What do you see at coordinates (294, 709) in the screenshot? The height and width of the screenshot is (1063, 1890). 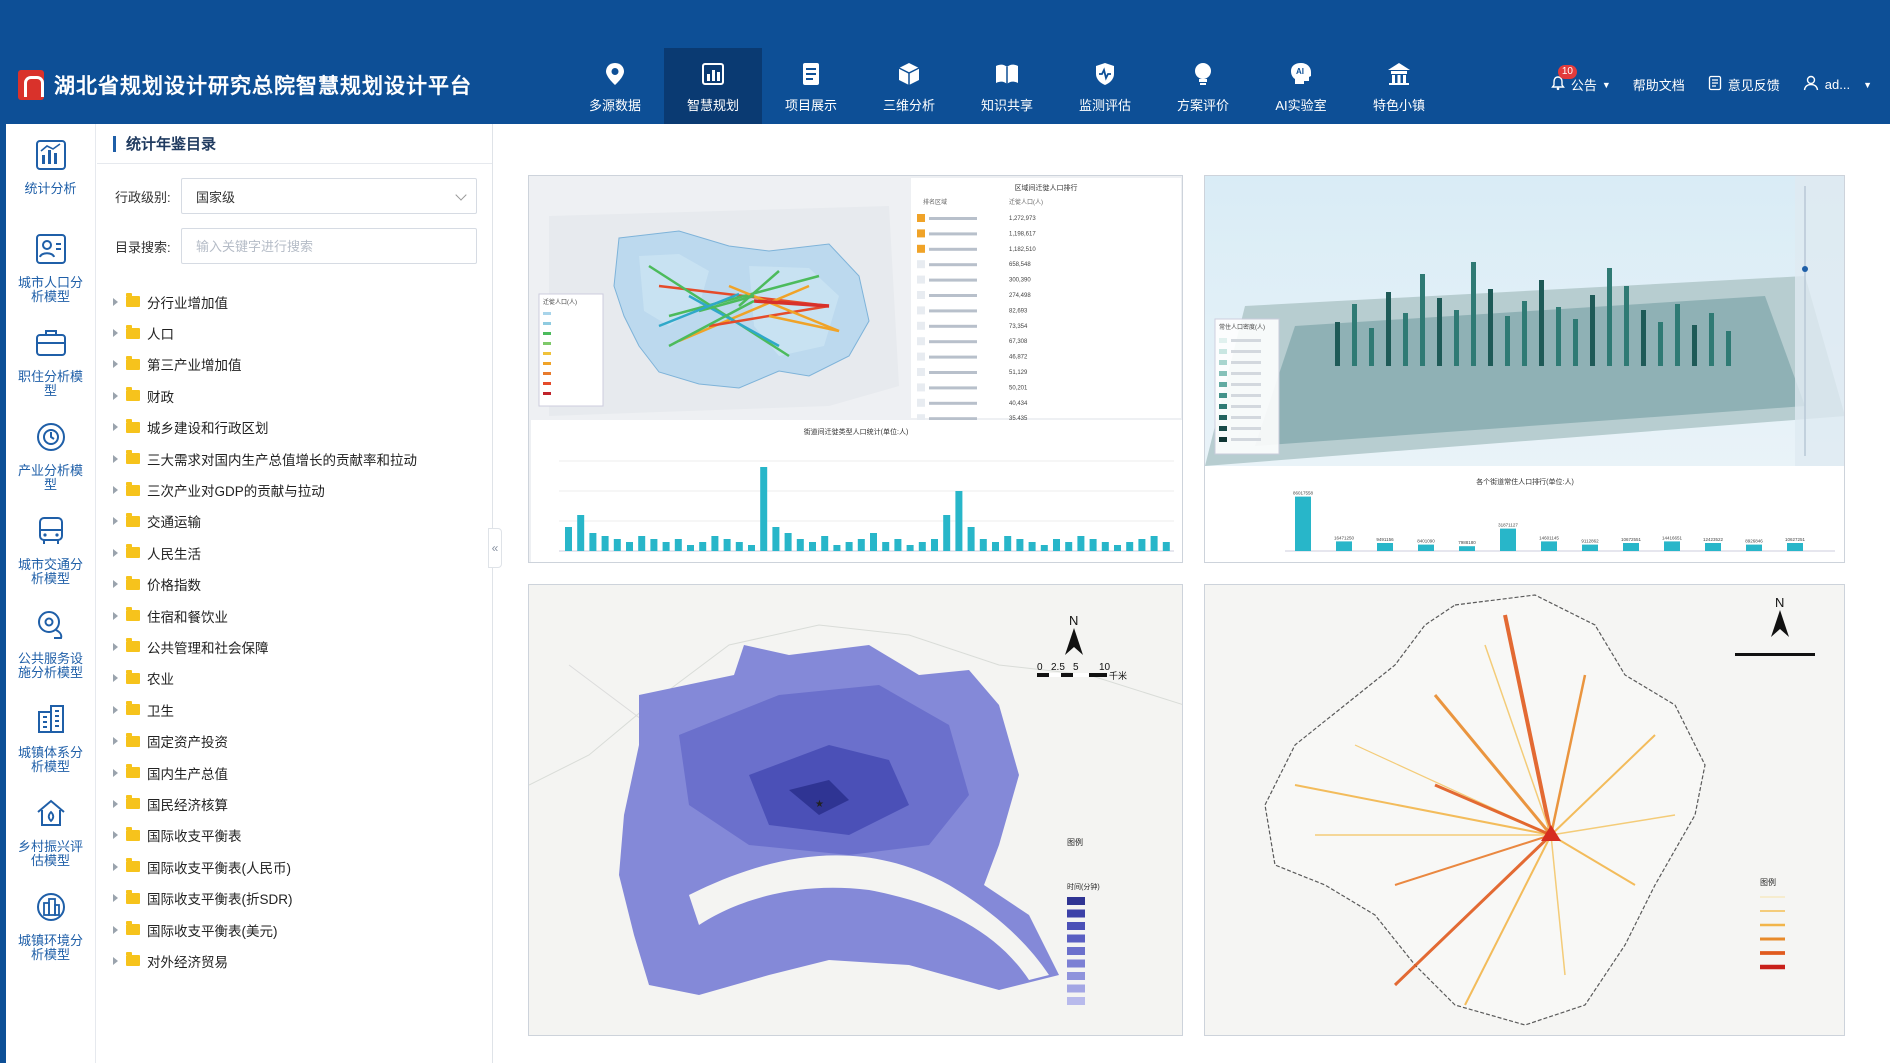 I see `tree-item: 卫生` at bounding box center [294, 709].